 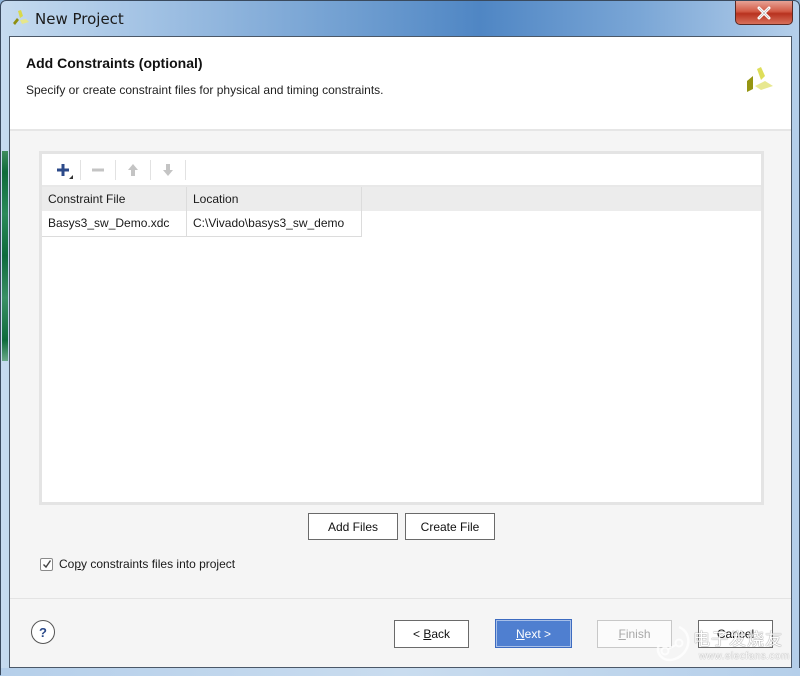 I want to click on column-header-constraint-file: Constraint File, so click(x=114, y=199).